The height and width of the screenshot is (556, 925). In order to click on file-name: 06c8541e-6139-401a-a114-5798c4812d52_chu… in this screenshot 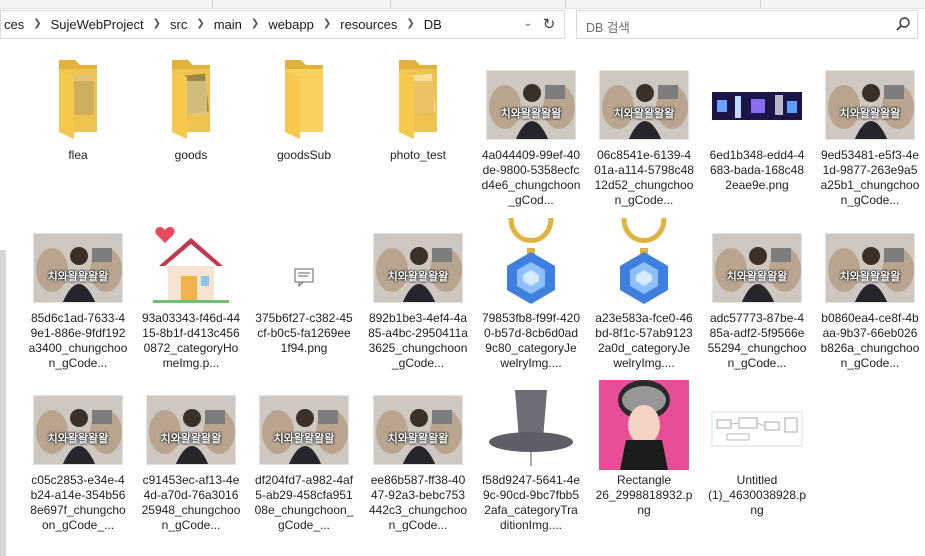, I will do `click(644, 177)`.